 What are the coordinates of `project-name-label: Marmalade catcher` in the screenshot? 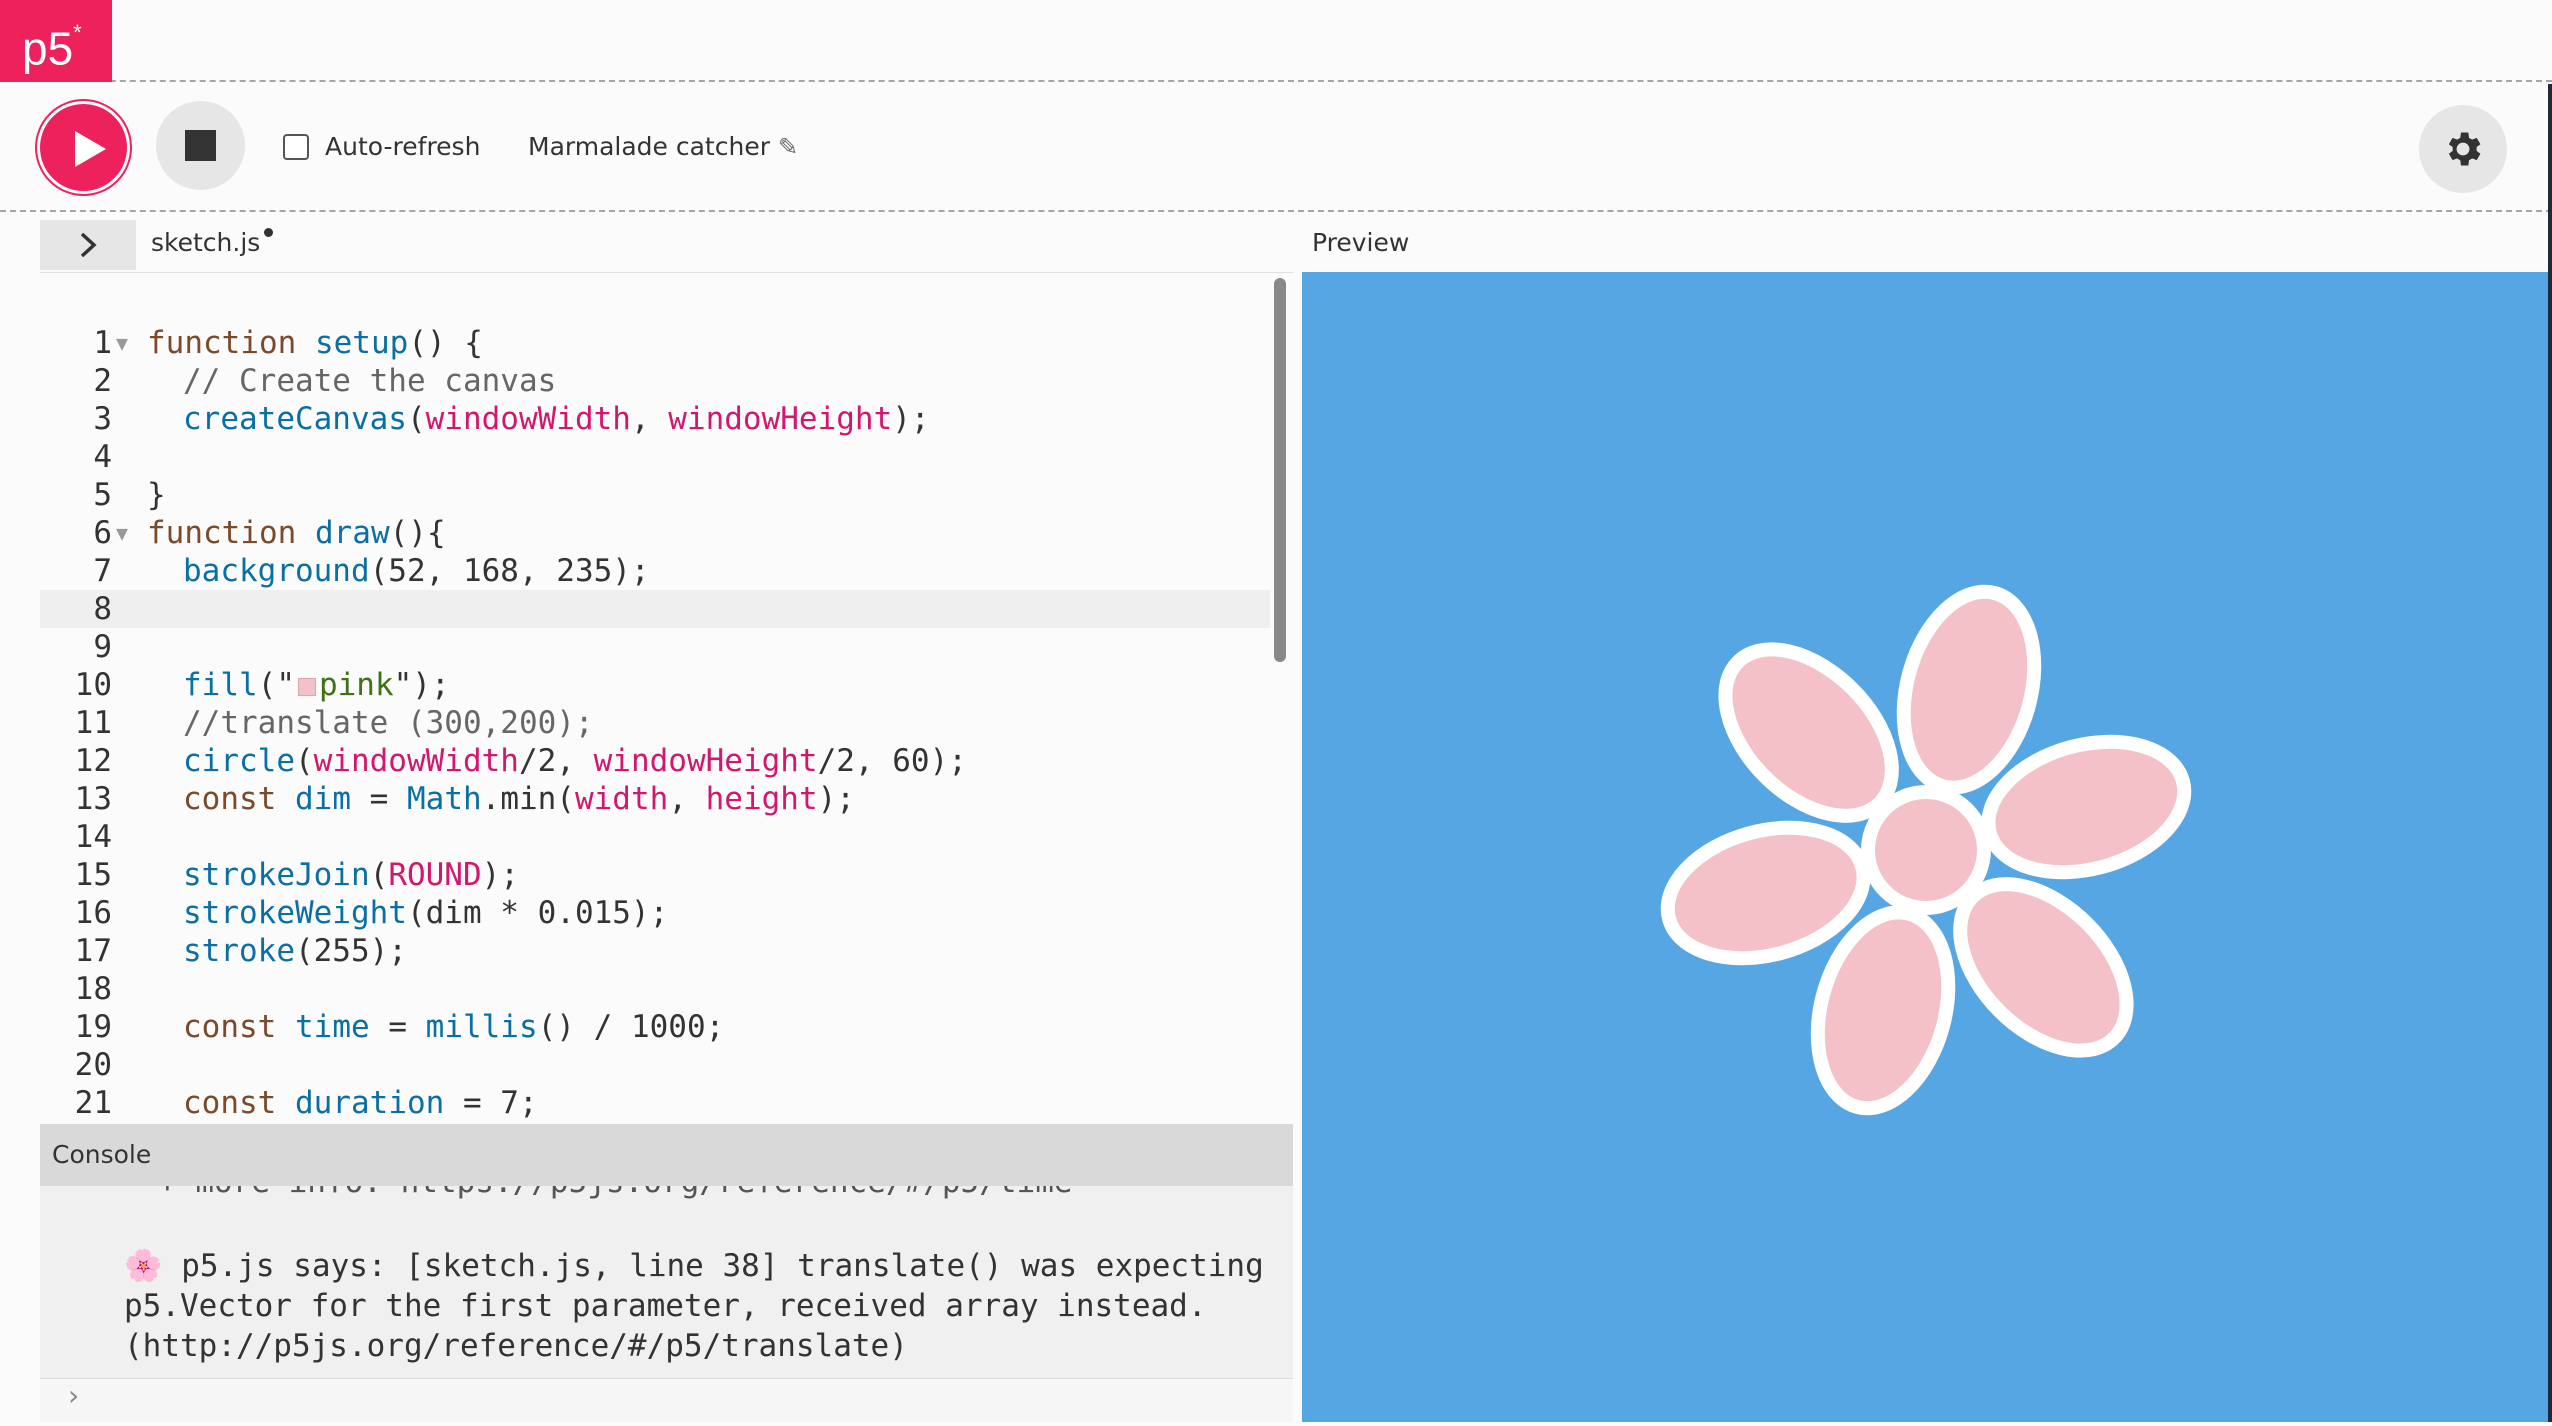 It's located at (649, 146).